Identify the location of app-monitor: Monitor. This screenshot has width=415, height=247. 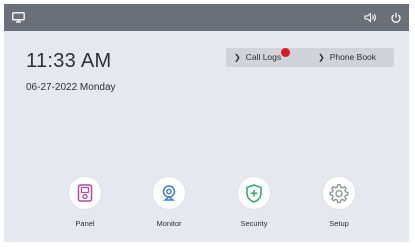
(169, 202).